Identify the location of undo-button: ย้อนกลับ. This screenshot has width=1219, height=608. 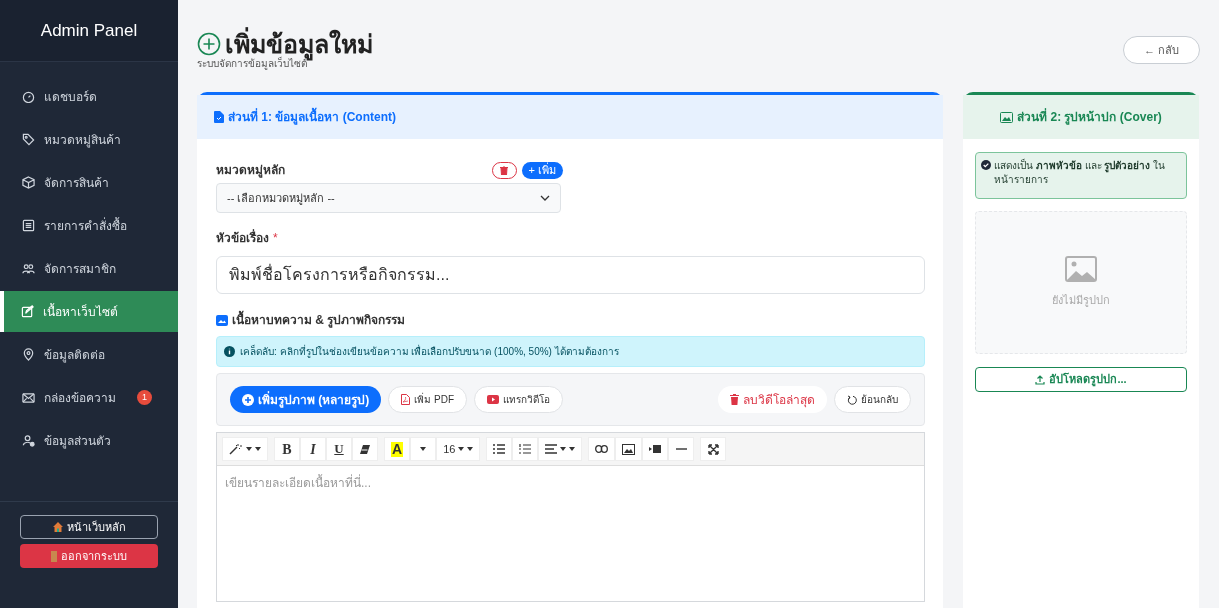
(872, 399).